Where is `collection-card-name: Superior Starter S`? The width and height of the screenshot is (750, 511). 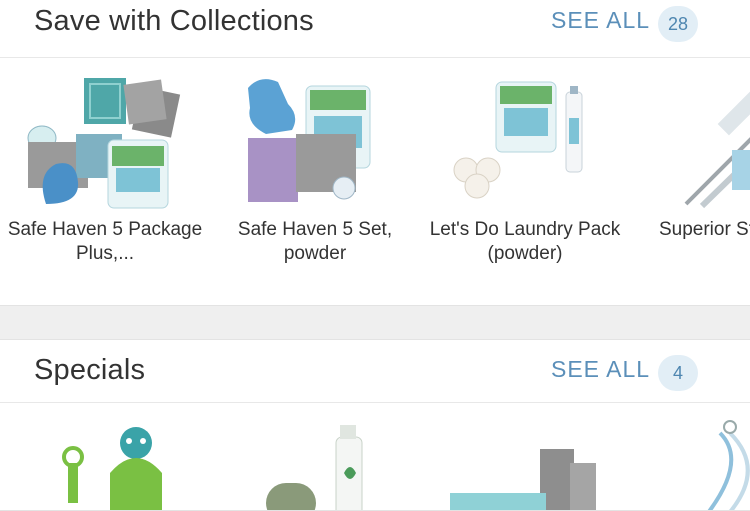 collection-card-name: Superior Starter S is located at coordinates (704, 229).